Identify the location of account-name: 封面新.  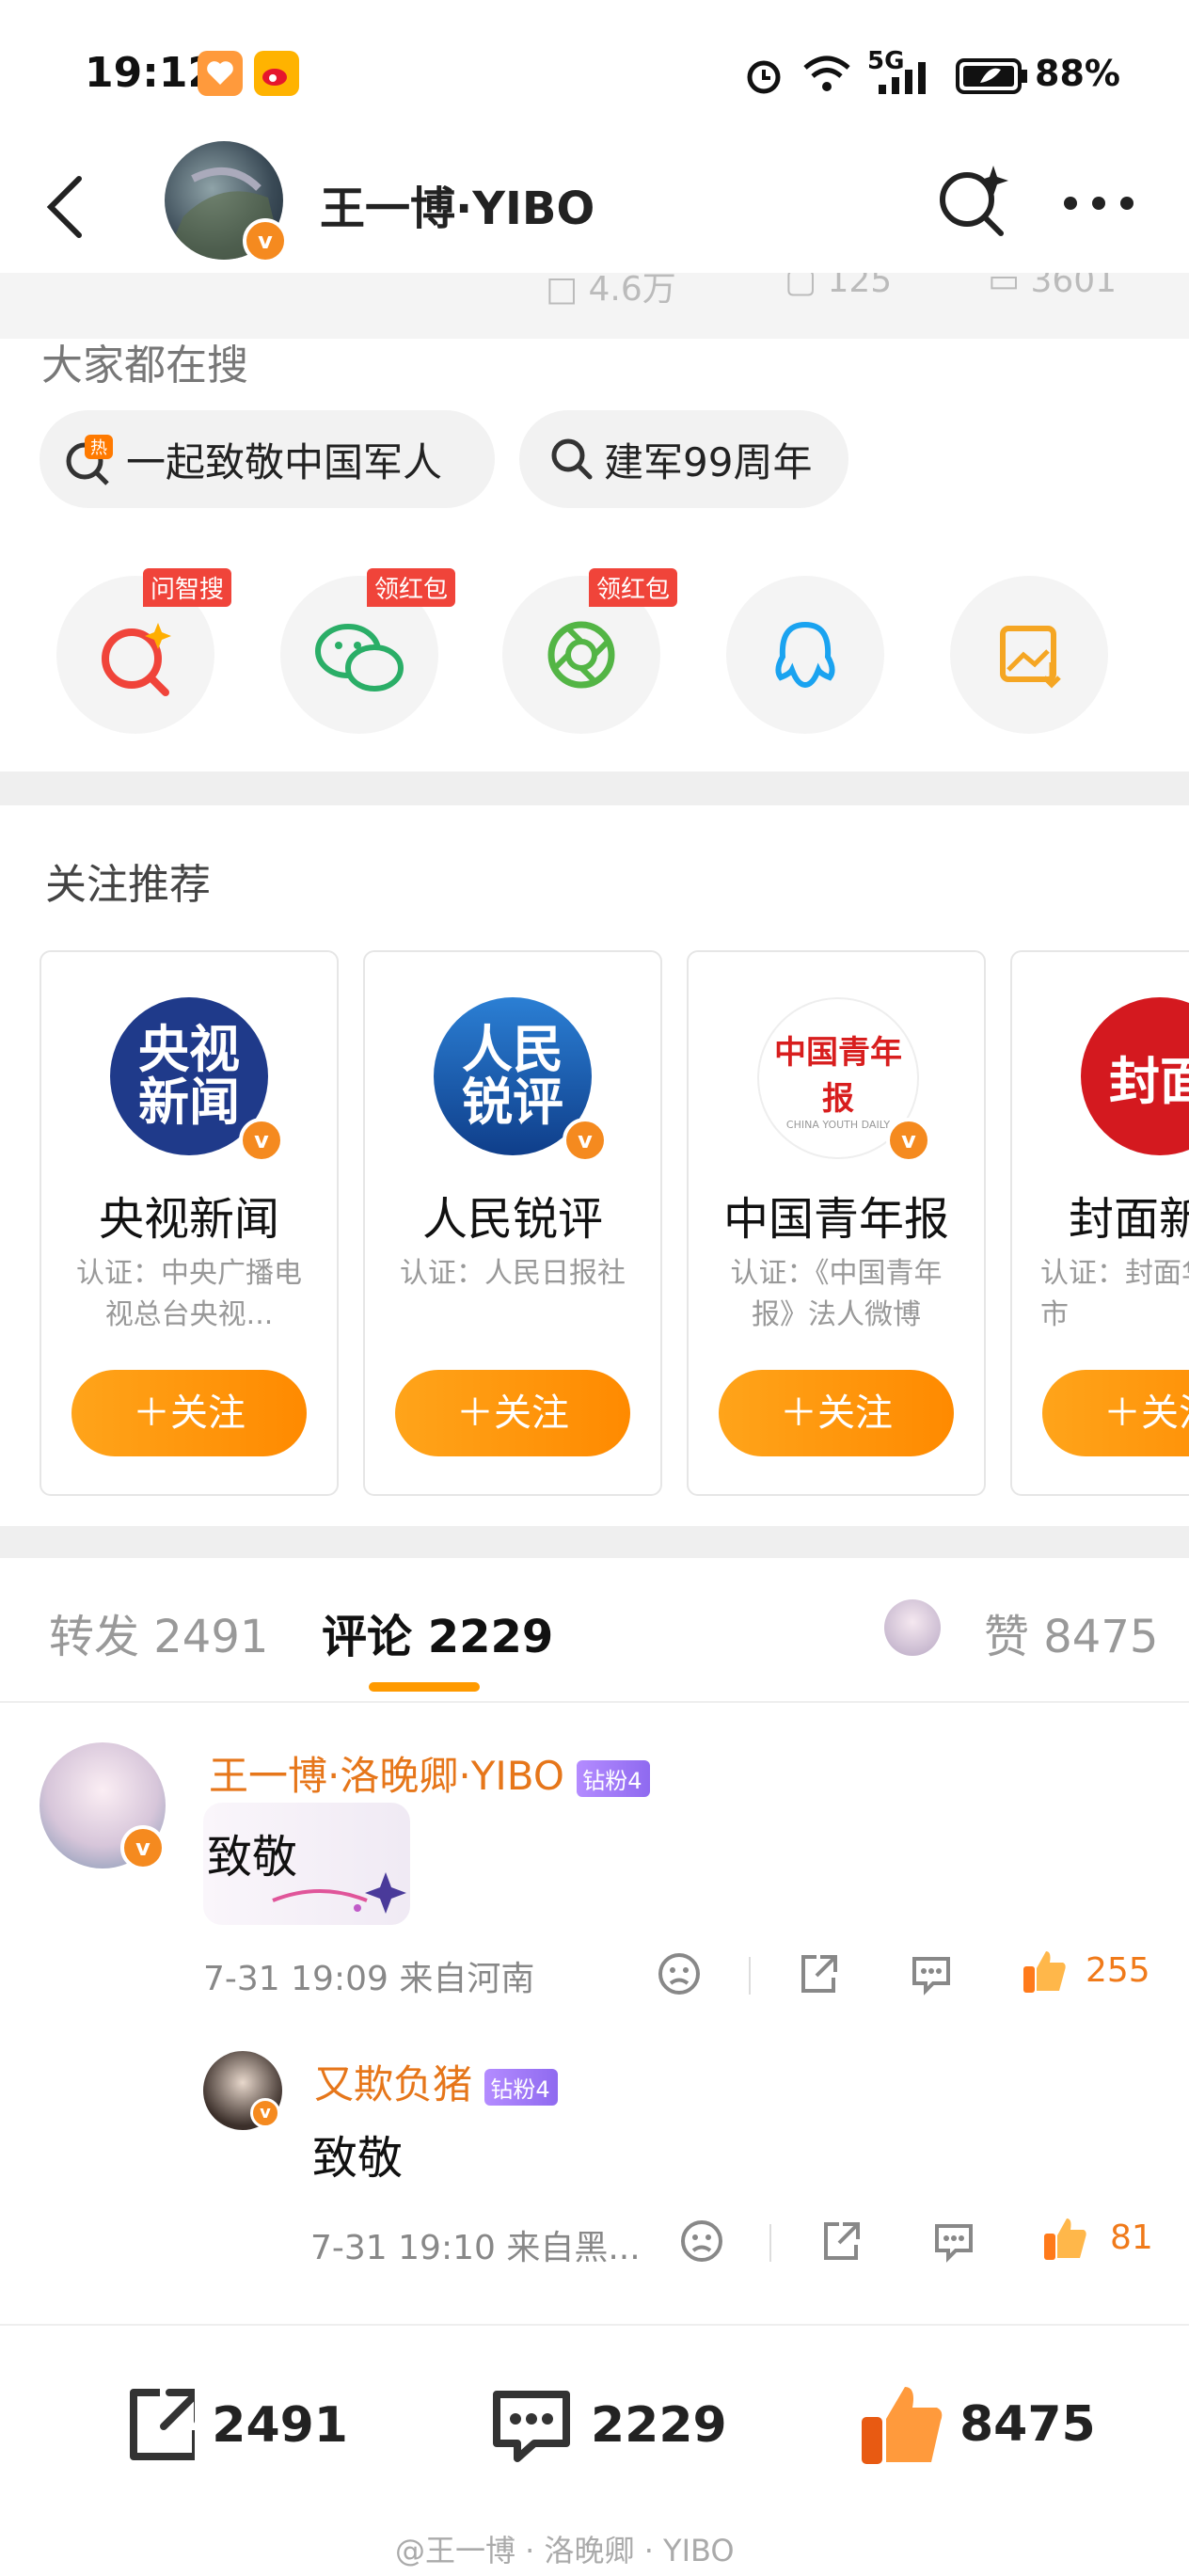
(1129, 1219).